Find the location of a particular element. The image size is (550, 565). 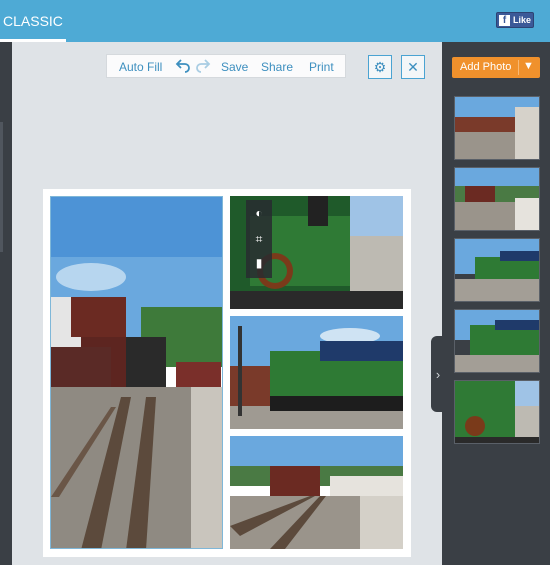

collapse-tray-tab: › is located at coordinates (438, 374).